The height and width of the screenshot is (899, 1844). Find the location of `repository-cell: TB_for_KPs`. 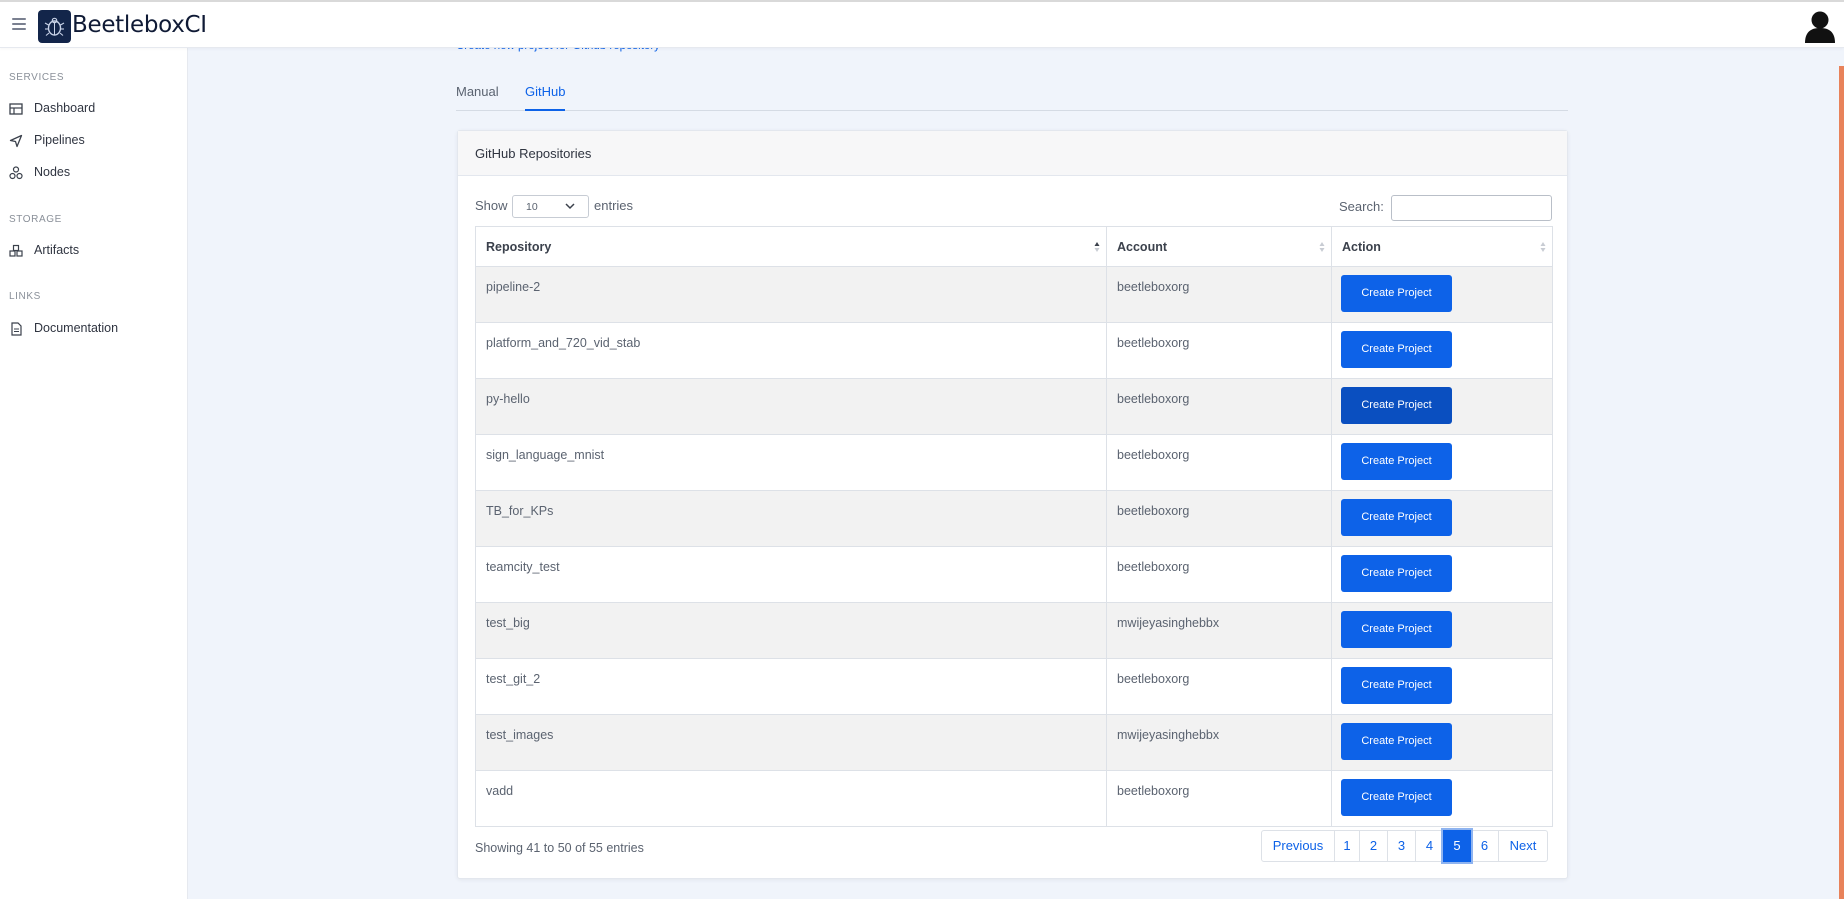

repository-cell: TB_for_KPs is located at coordinates (791, 518).